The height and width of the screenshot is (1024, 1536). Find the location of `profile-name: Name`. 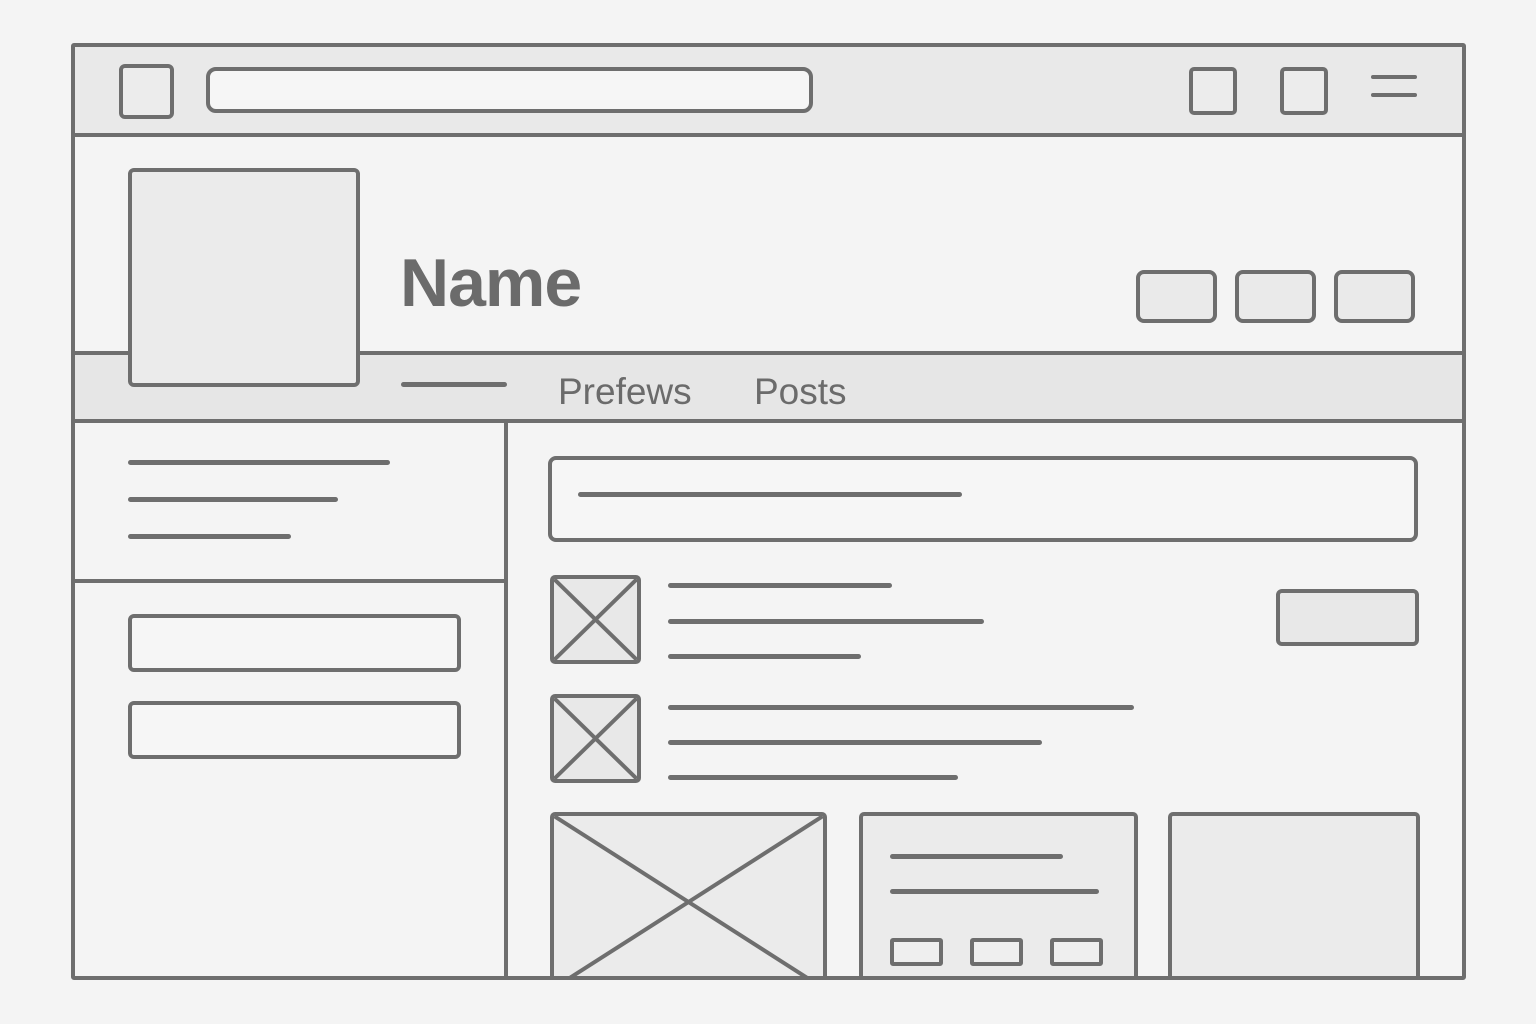

profile-name: Name is located at coordinates (491, 283).